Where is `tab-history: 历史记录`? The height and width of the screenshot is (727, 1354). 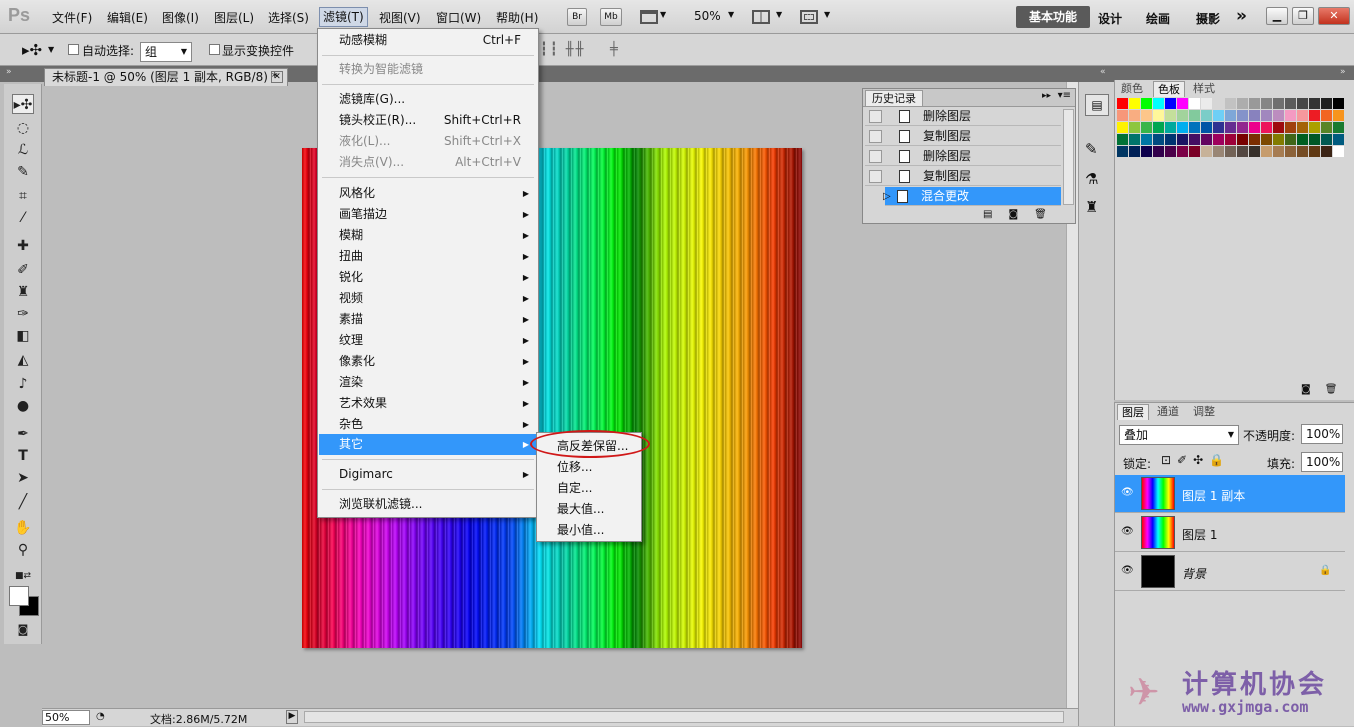 tab-history: 历史记录 is located at coordinates (894, 98).